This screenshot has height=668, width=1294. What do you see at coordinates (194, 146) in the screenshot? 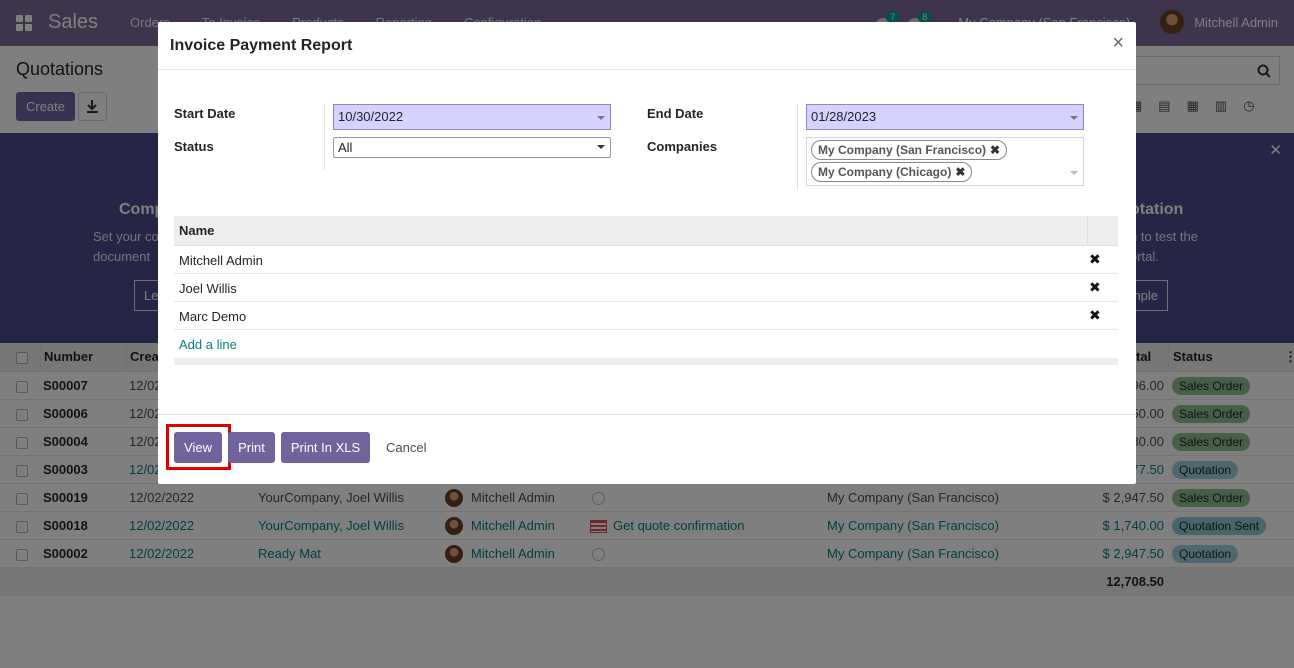
I see `status-label: Status` at bounding box center [194, 146].